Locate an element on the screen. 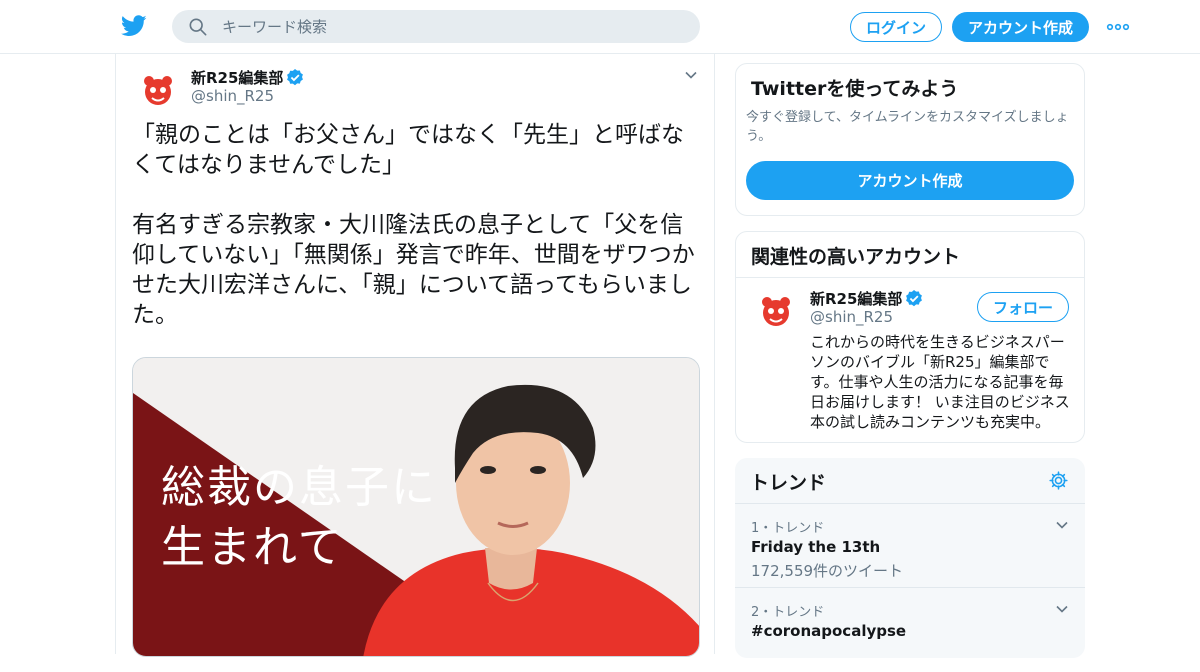 The image size is (1200, 672). search-input is located at coordinates (452, 26).